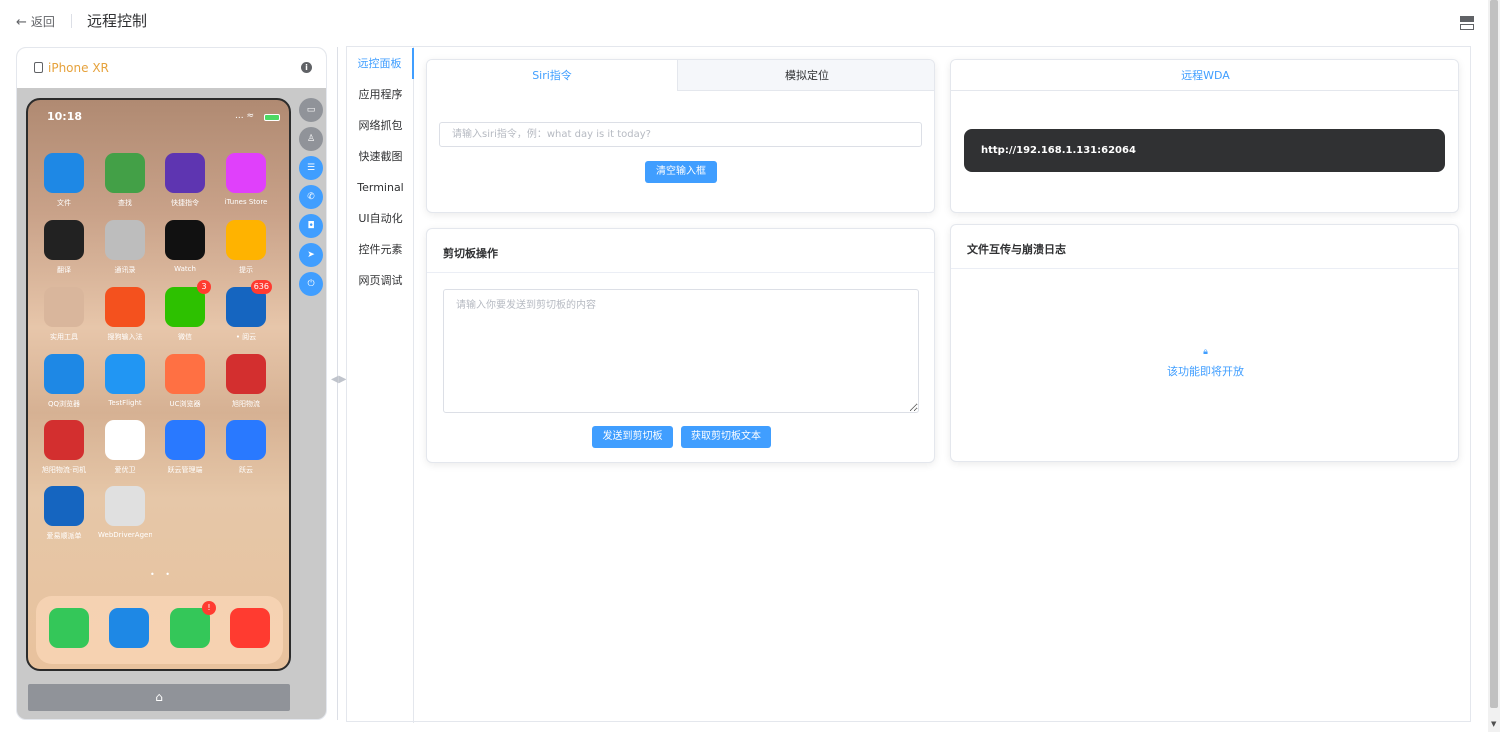  I want to click on app-item: 提示, so click(246, 247).